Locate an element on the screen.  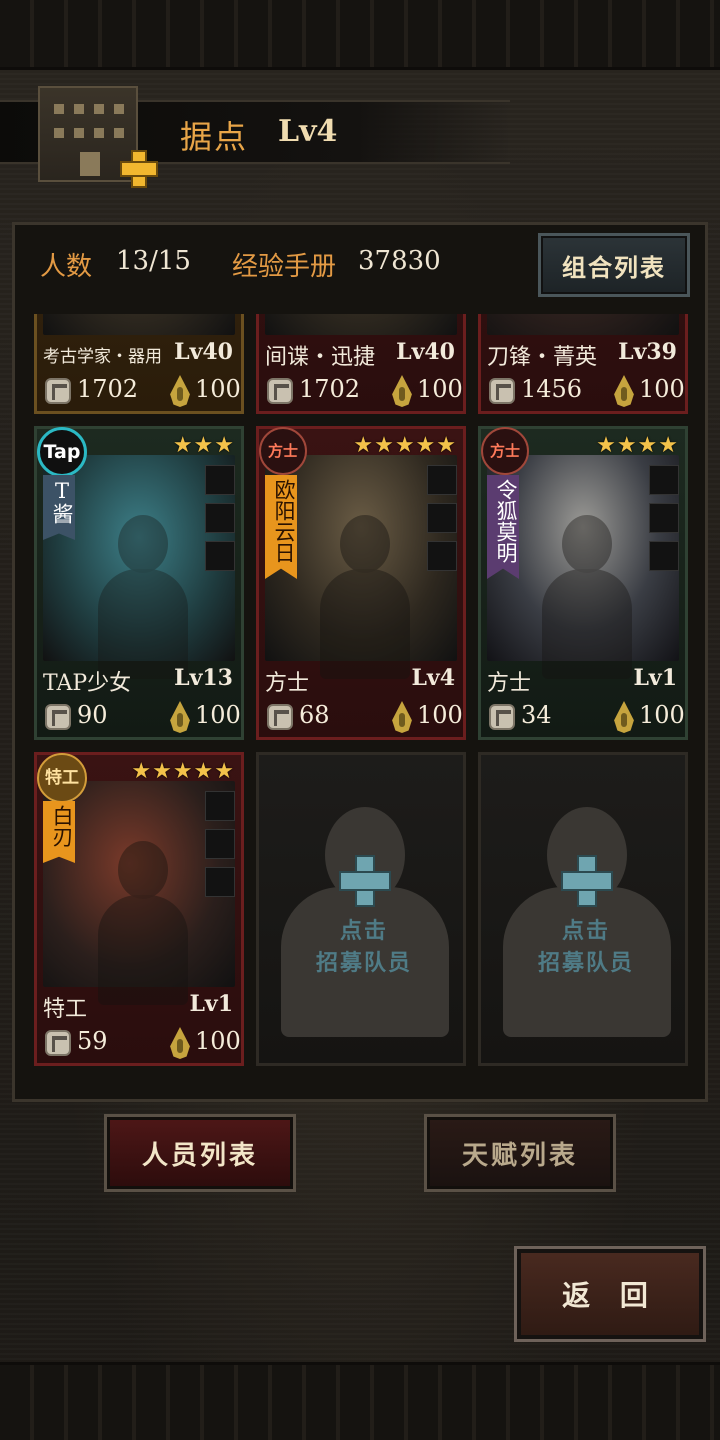
upgrade-plus-icon is located at coordinates (139, 169).